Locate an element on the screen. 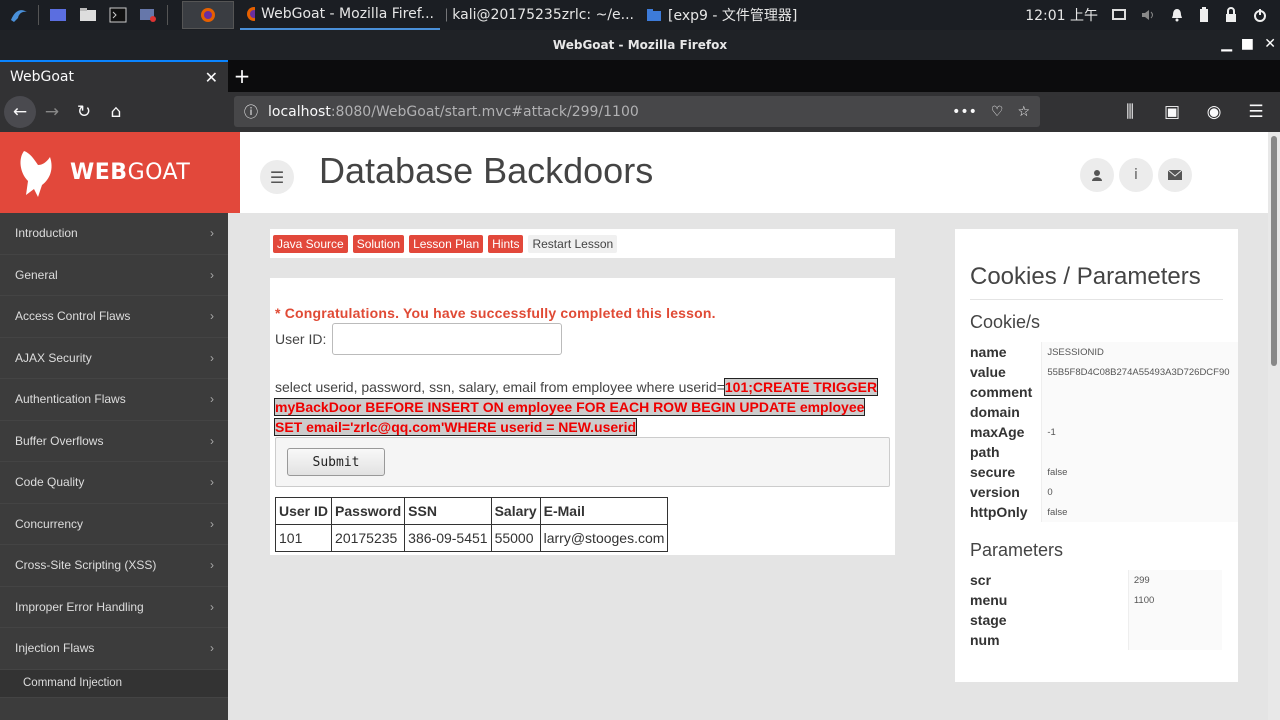 Image resolution: width=1280 pixels, height=720 pixels. info-icon: i is located at coordinates (1136, 175).